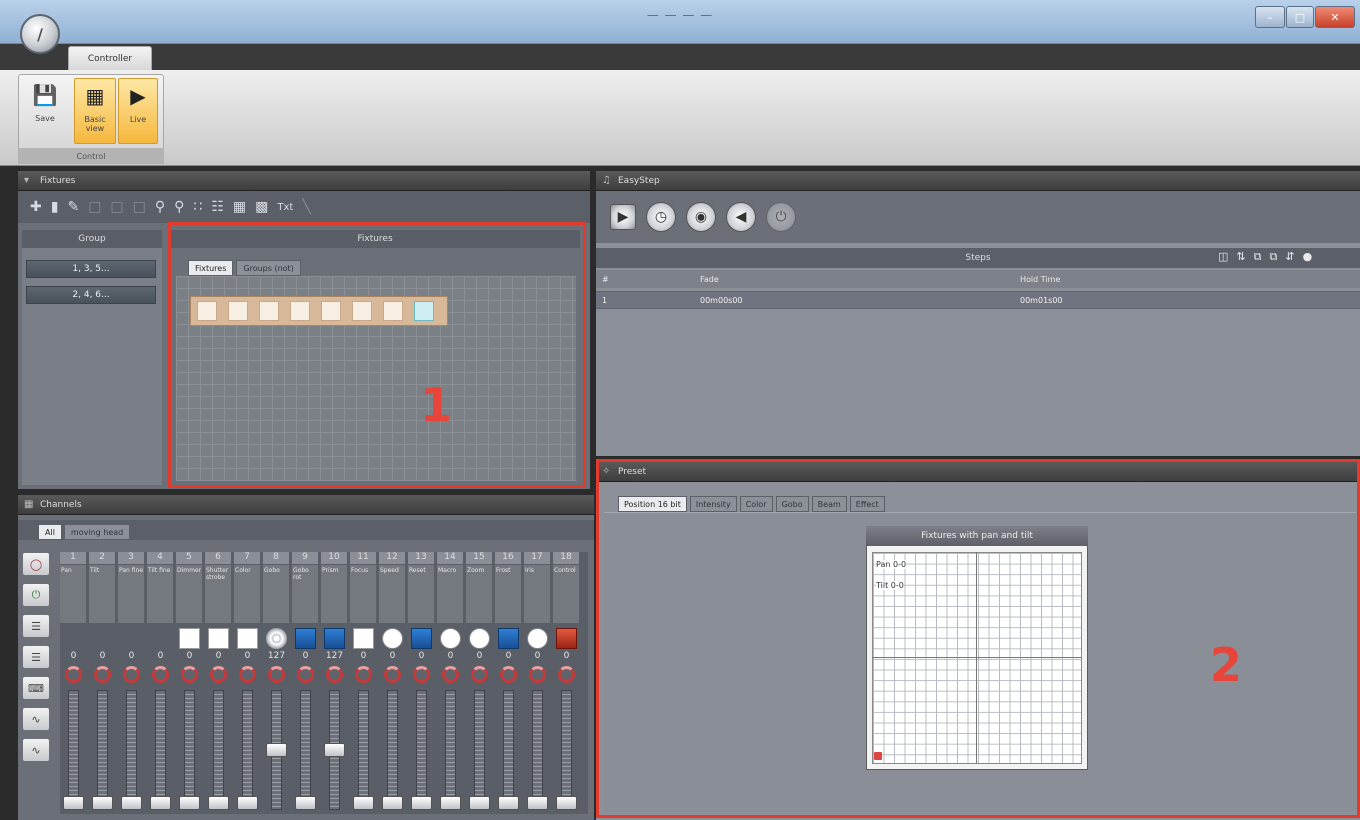  What do you see at coordinates (1289, 257) in the screenshot?
I see `move-step-icon: ⇵` at bounding box center [1289, 257].